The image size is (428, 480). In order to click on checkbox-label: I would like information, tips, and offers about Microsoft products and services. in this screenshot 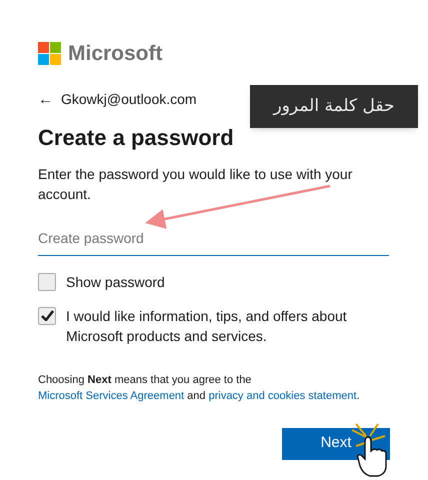, I will do `click(207, 326)`.